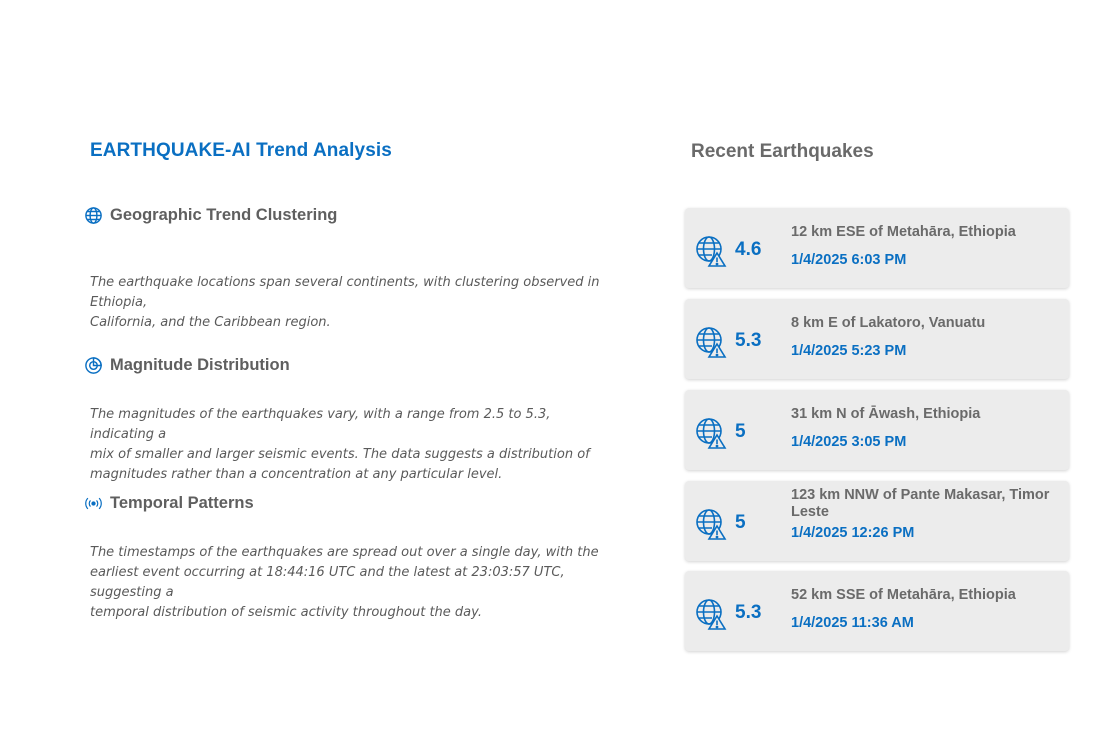  I want to click on section-title: Magnitude Distribution, so click(200, 365).